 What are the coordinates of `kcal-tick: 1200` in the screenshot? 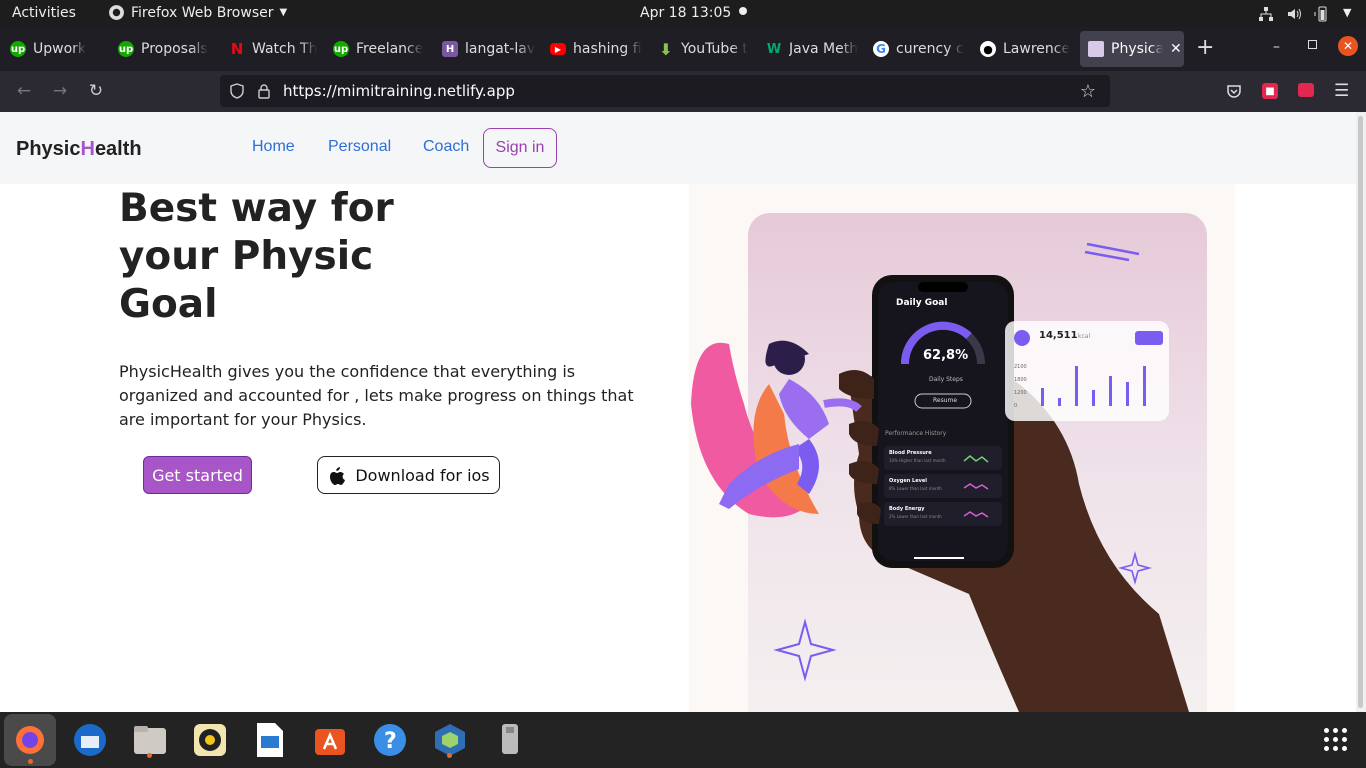 It's located at (1020, 393).